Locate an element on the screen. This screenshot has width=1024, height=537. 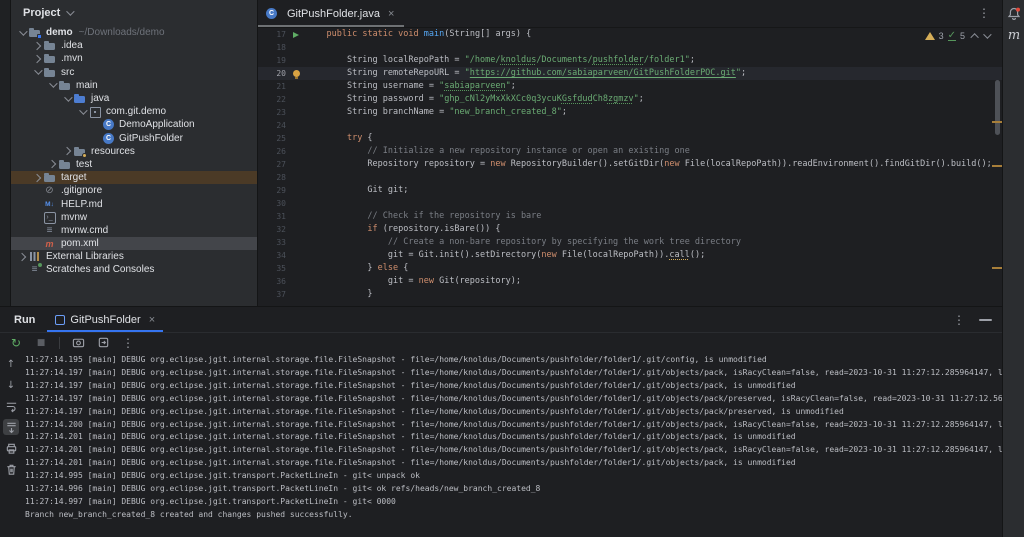
print-icon is located at coordinates (11, 448).